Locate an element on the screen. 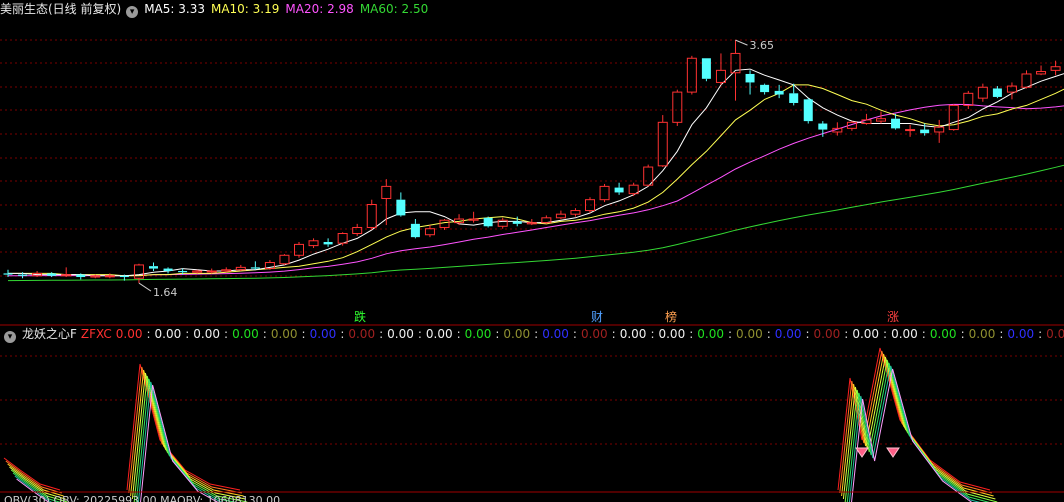 Image resolution: width=1064 pixels, height=502 pixels. high-marker-arrow is located at coordinates (741, 42).